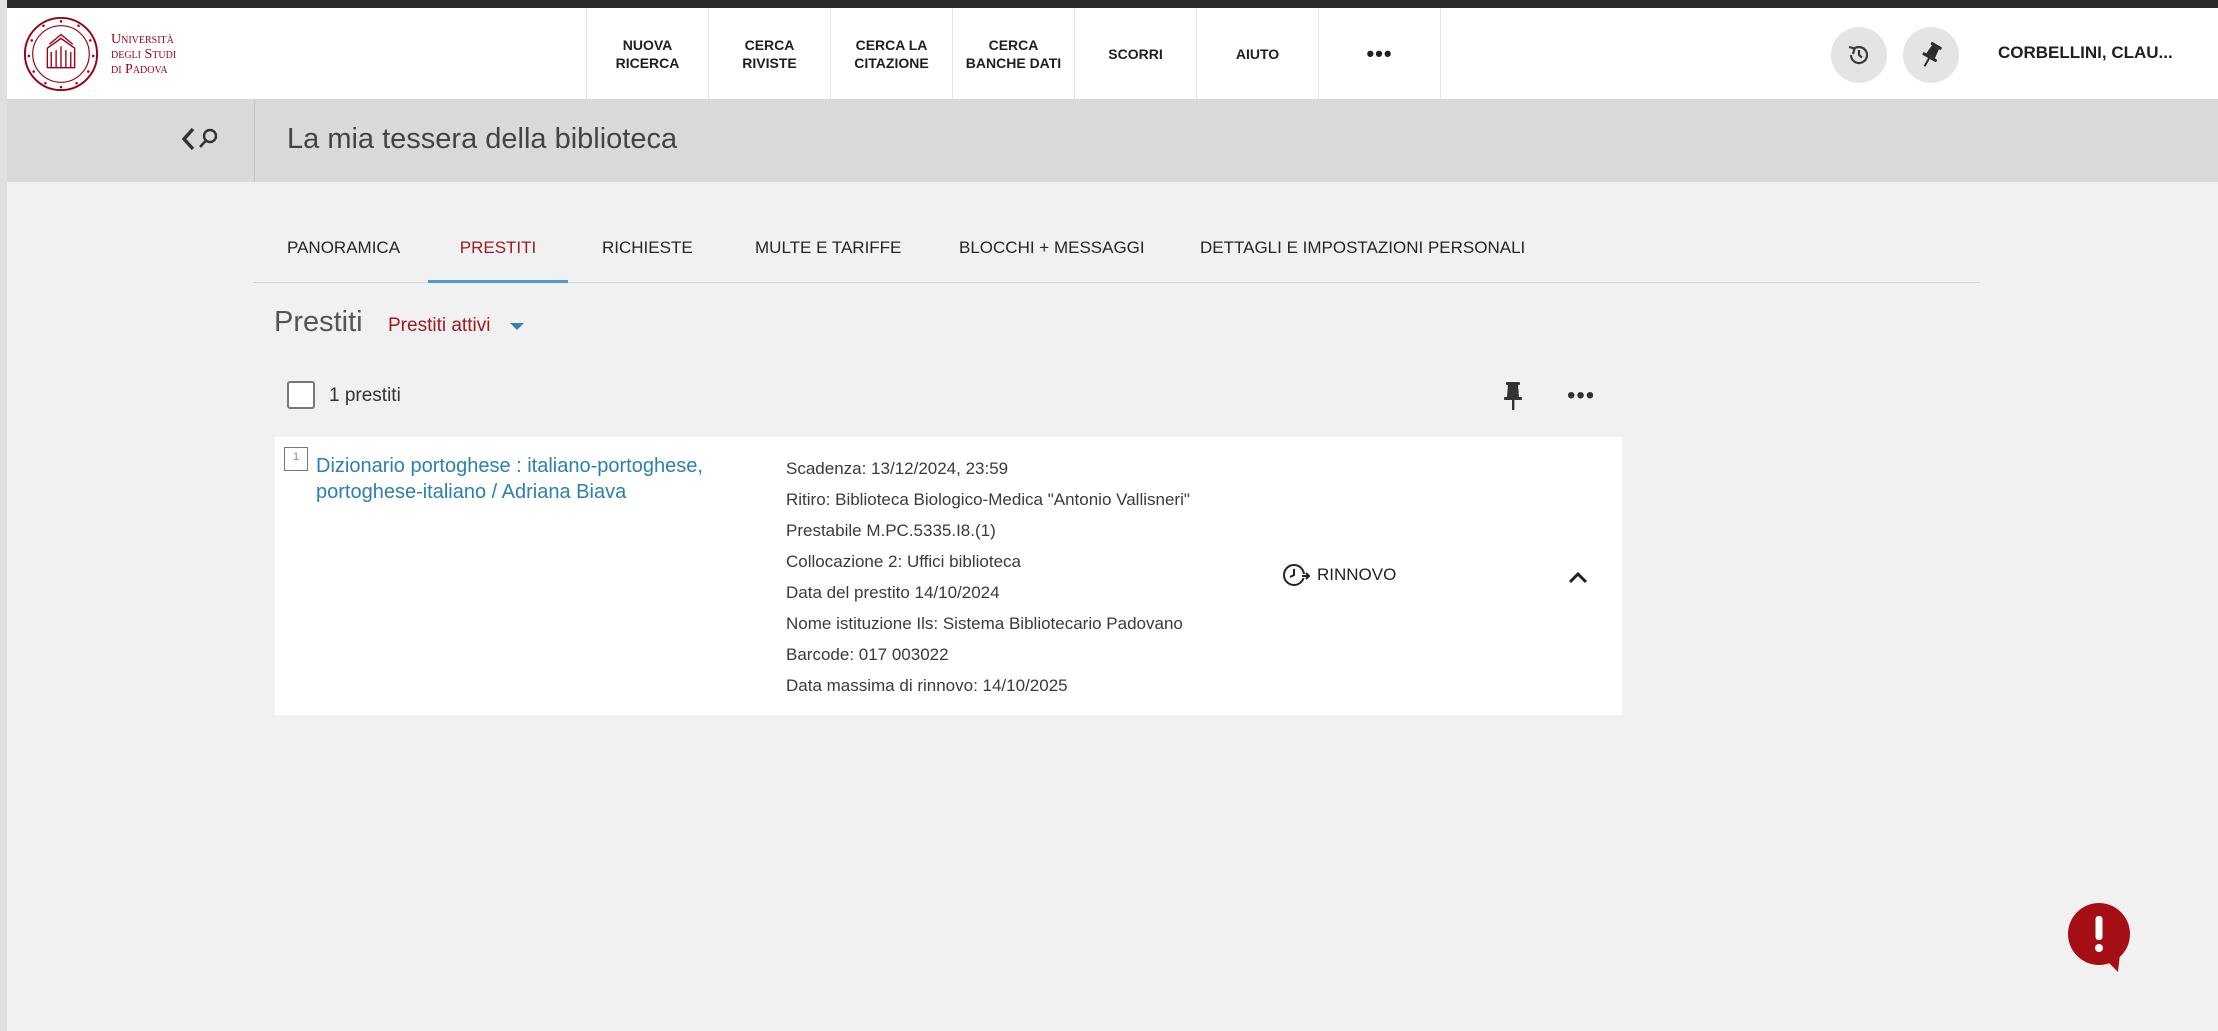 This screenshot has width=2218, height=1031. I want to click on university-logo: Università degli Studi di Padova, so click(99, 54).